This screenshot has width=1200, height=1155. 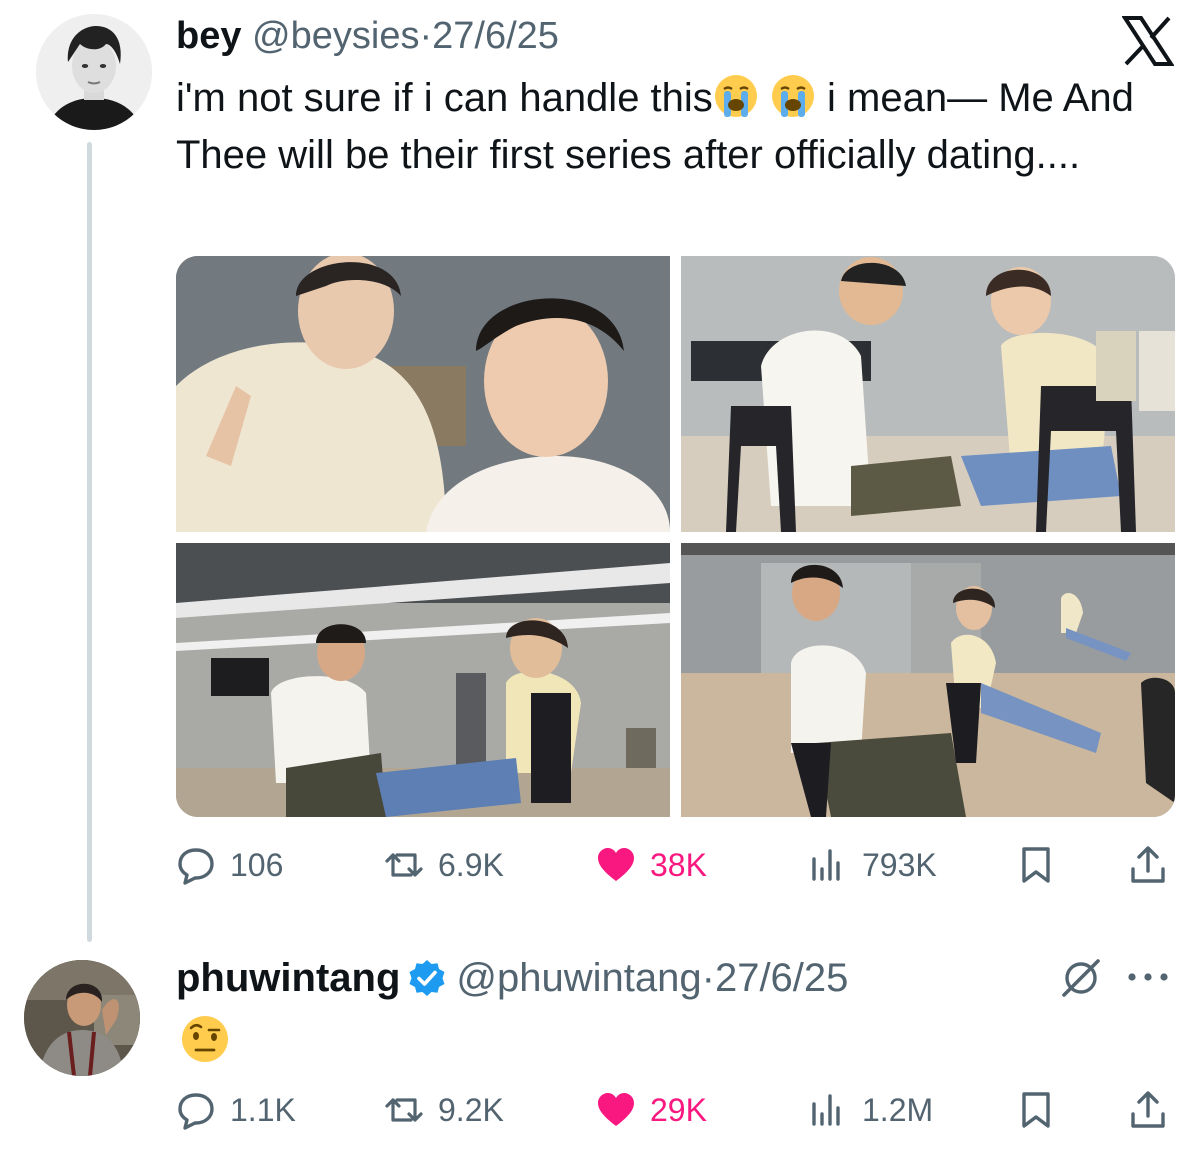 I want to click on tweet1-header: bey @beysies·27/6/25, so click(x=367, y=36).